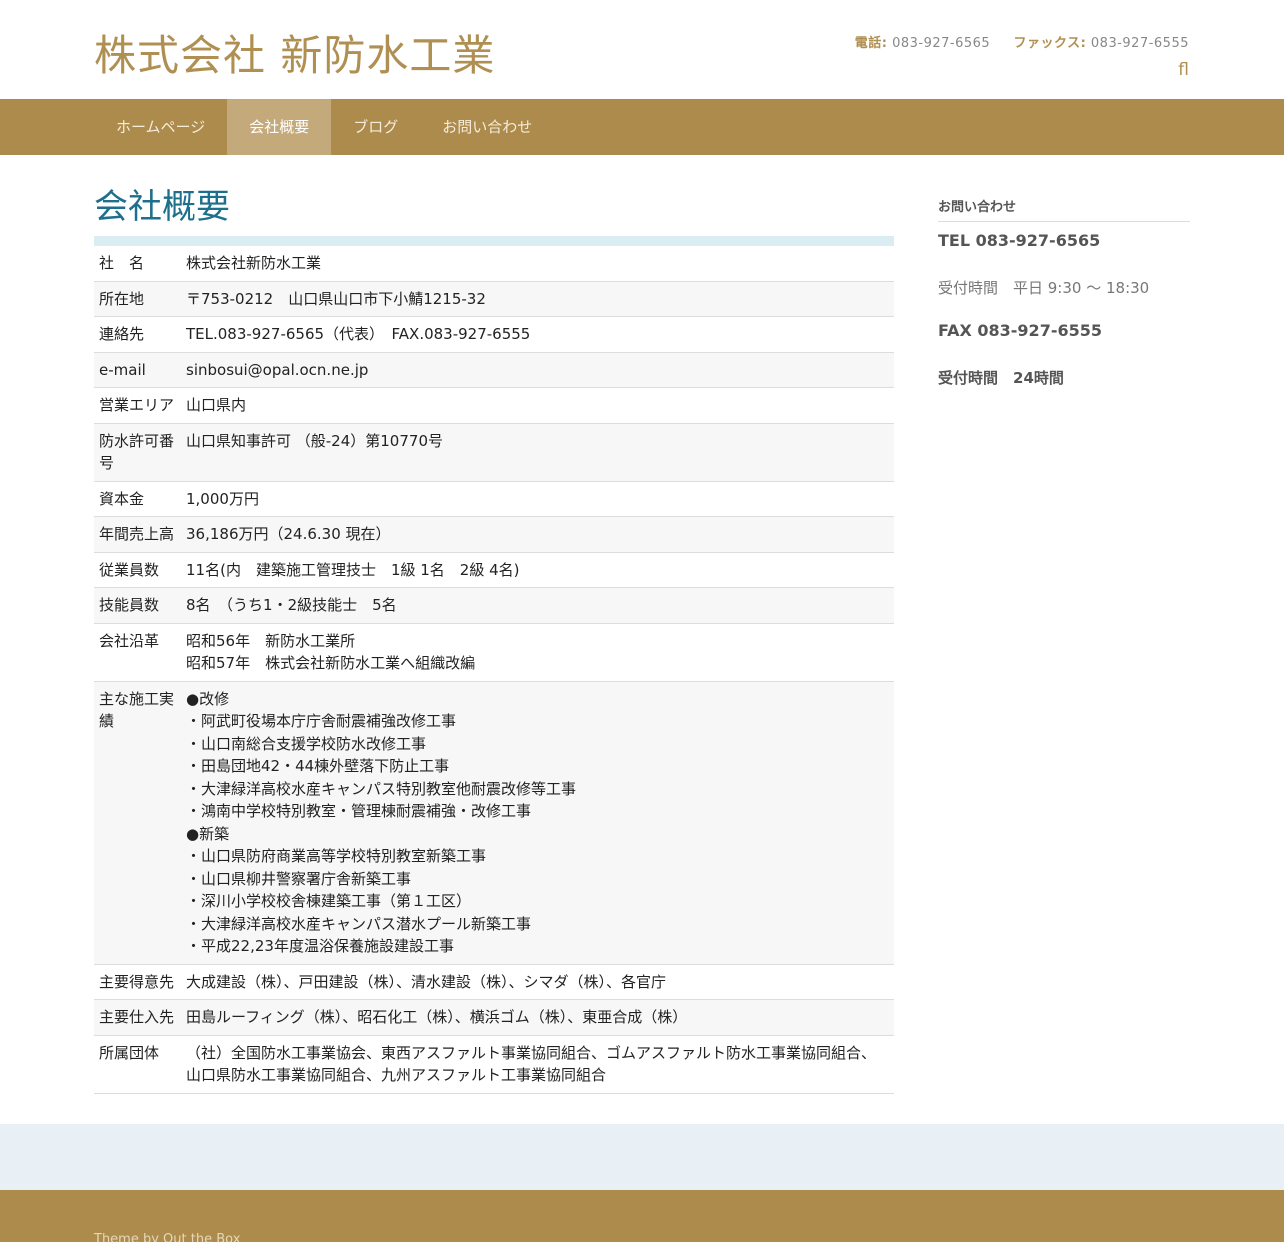  Describe the element at coordinates (137, 570) in the screenshot. I see `row-label: 従業員数` at that location.